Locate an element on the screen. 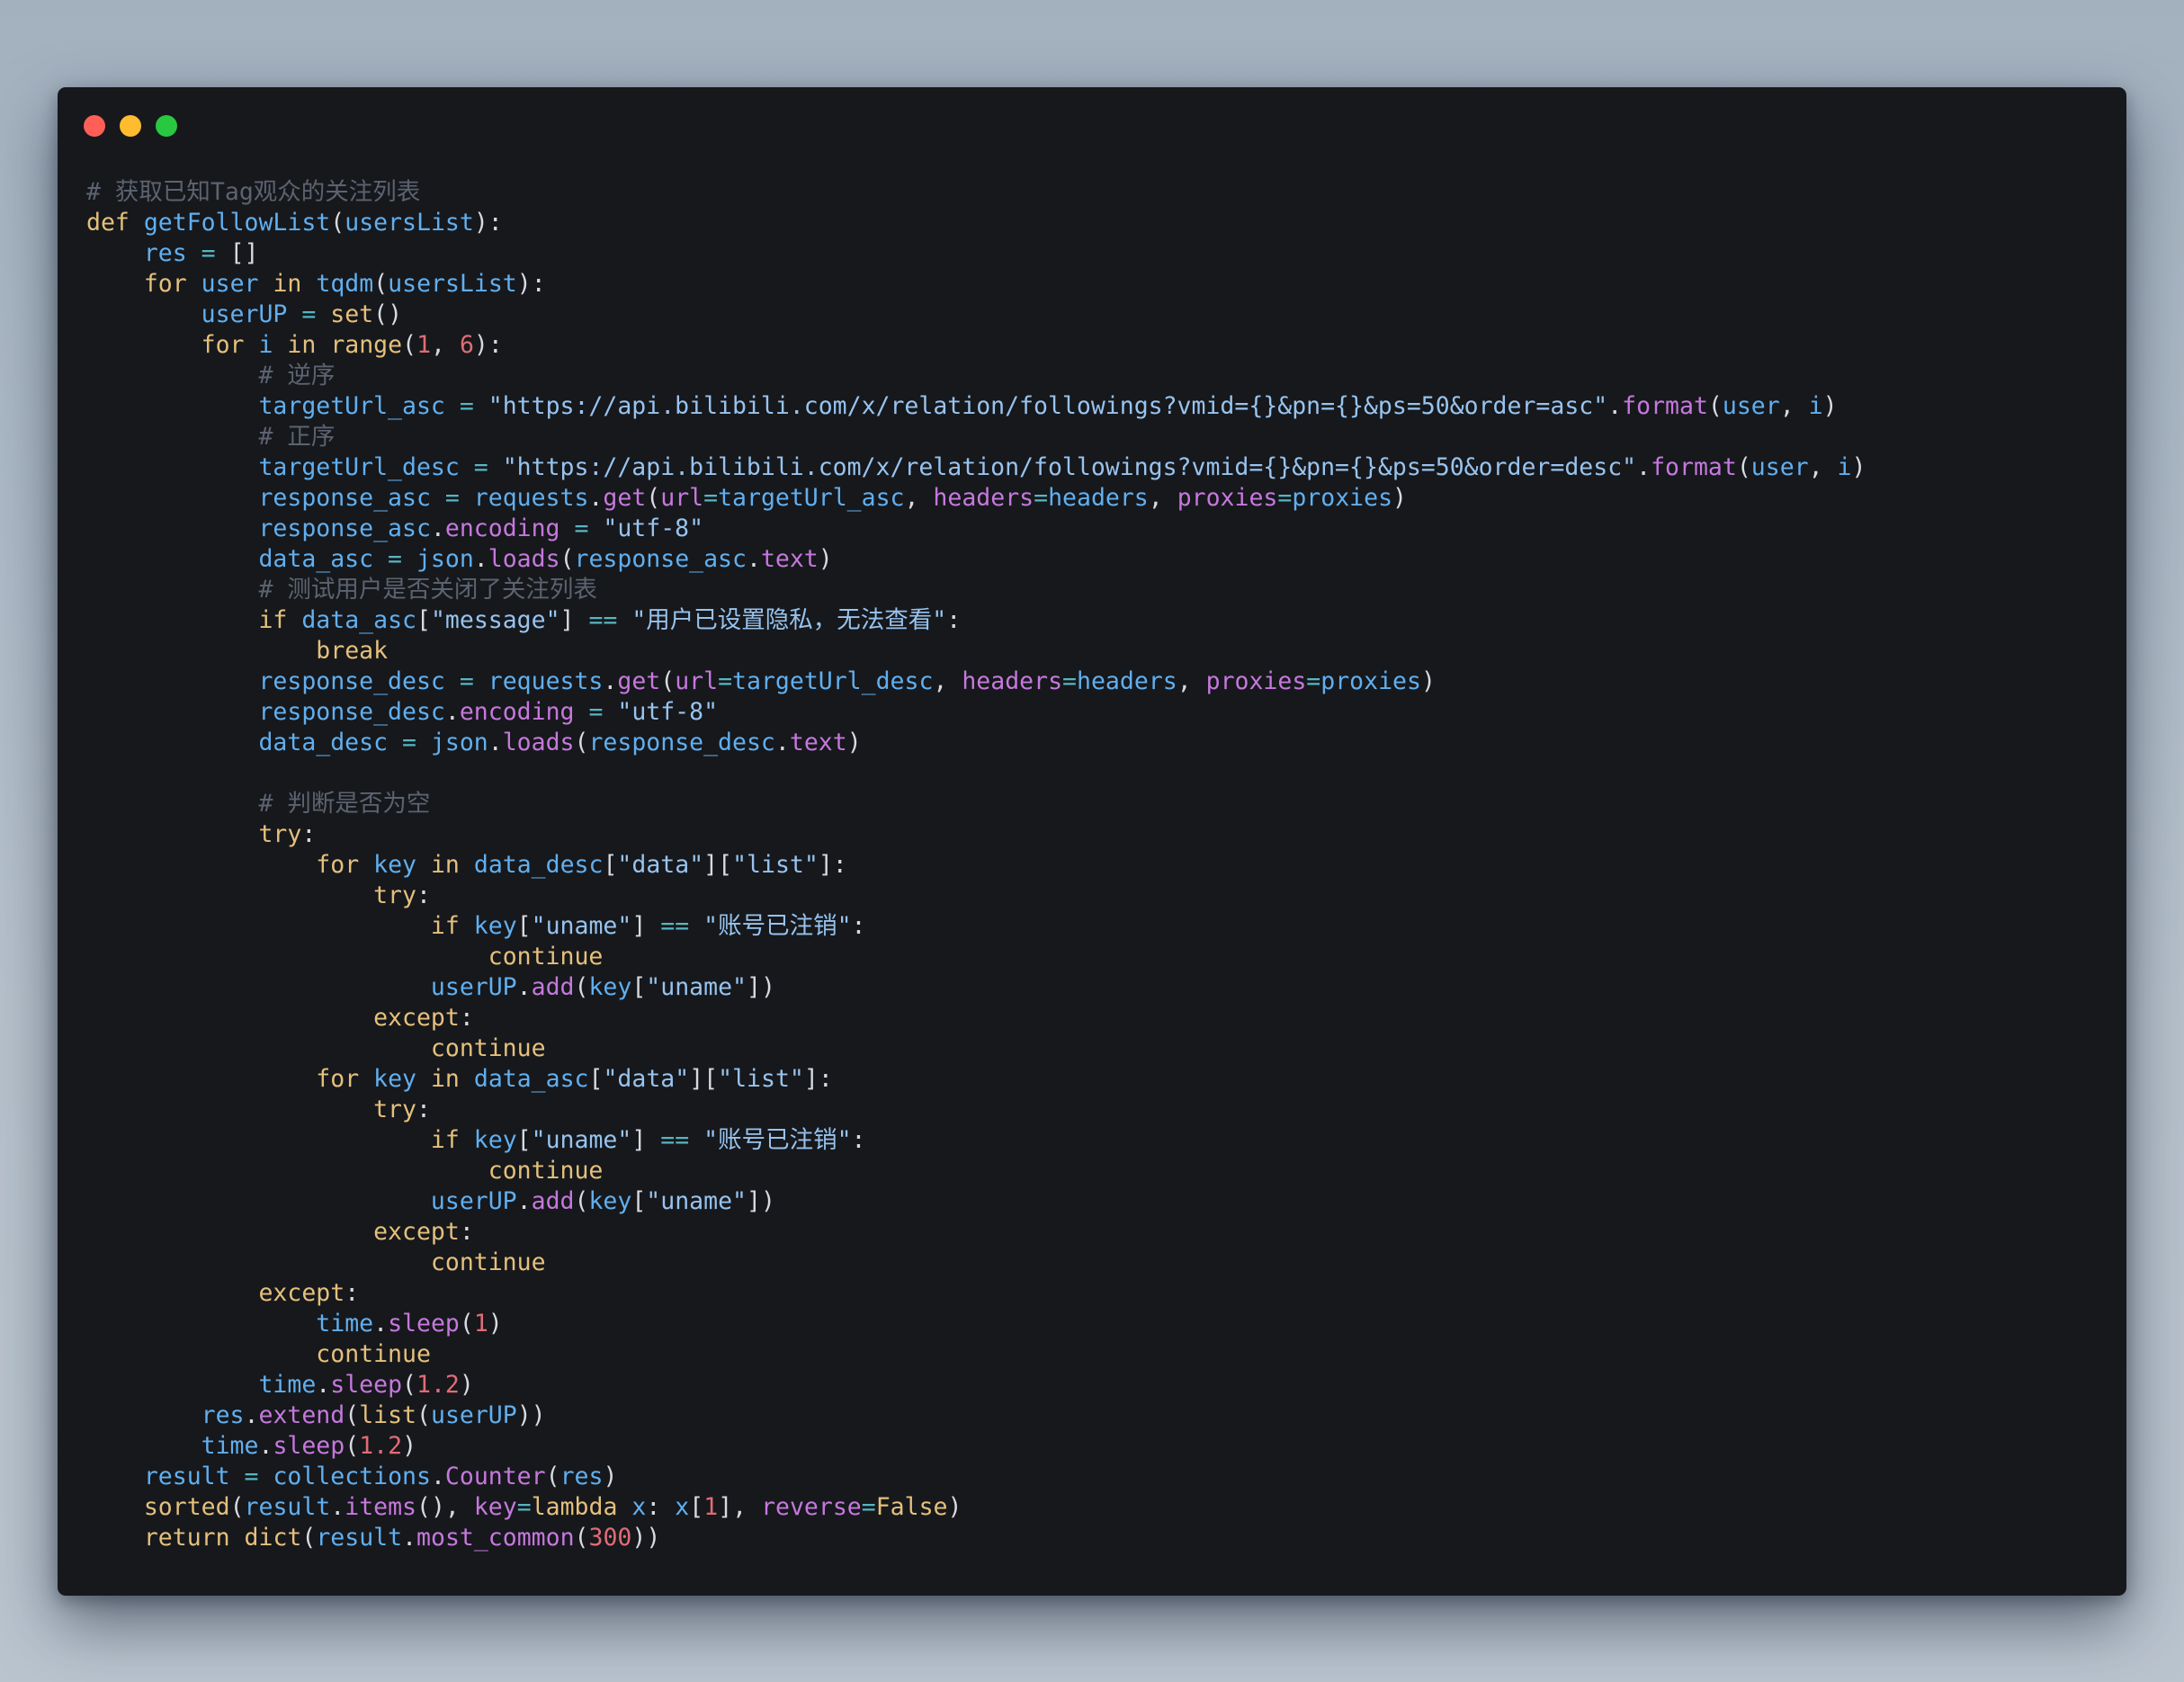 This screenshot has height=1682, width=2184. code-token: "list" is located at coordinates (761, 1079).